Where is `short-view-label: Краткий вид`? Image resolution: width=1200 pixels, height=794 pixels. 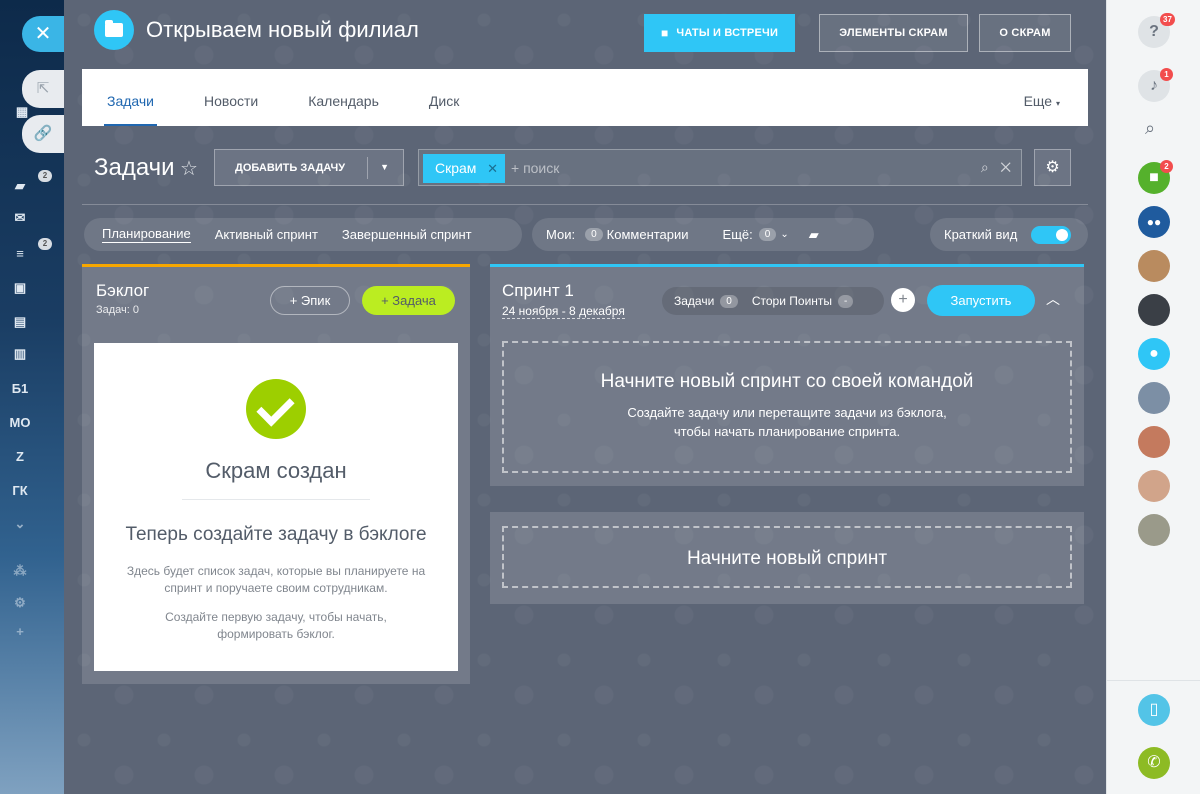
short-view-label: Краткий вид is located at coordinates (981, 234).